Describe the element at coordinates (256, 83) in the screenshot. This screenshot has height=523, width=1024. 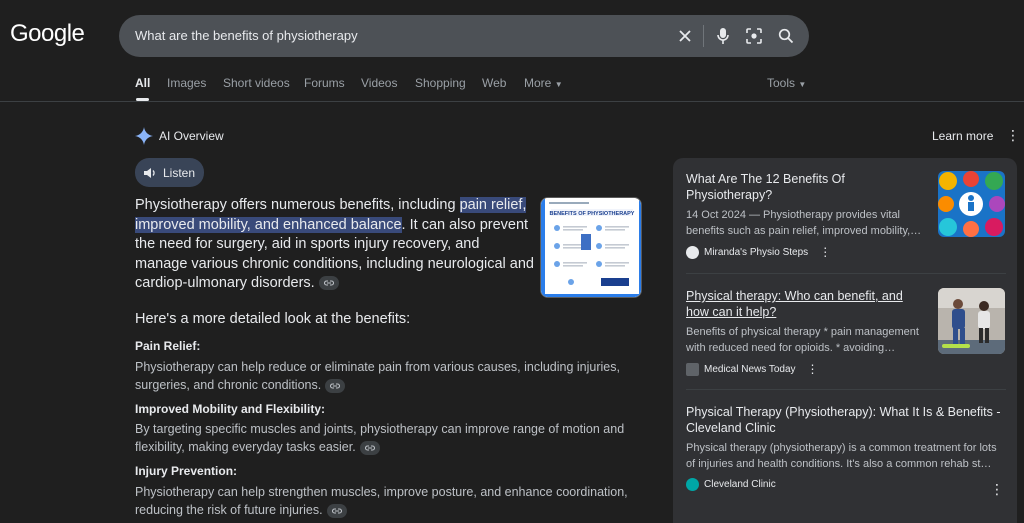
I see `tab-short-videos: Short videos` at that location.